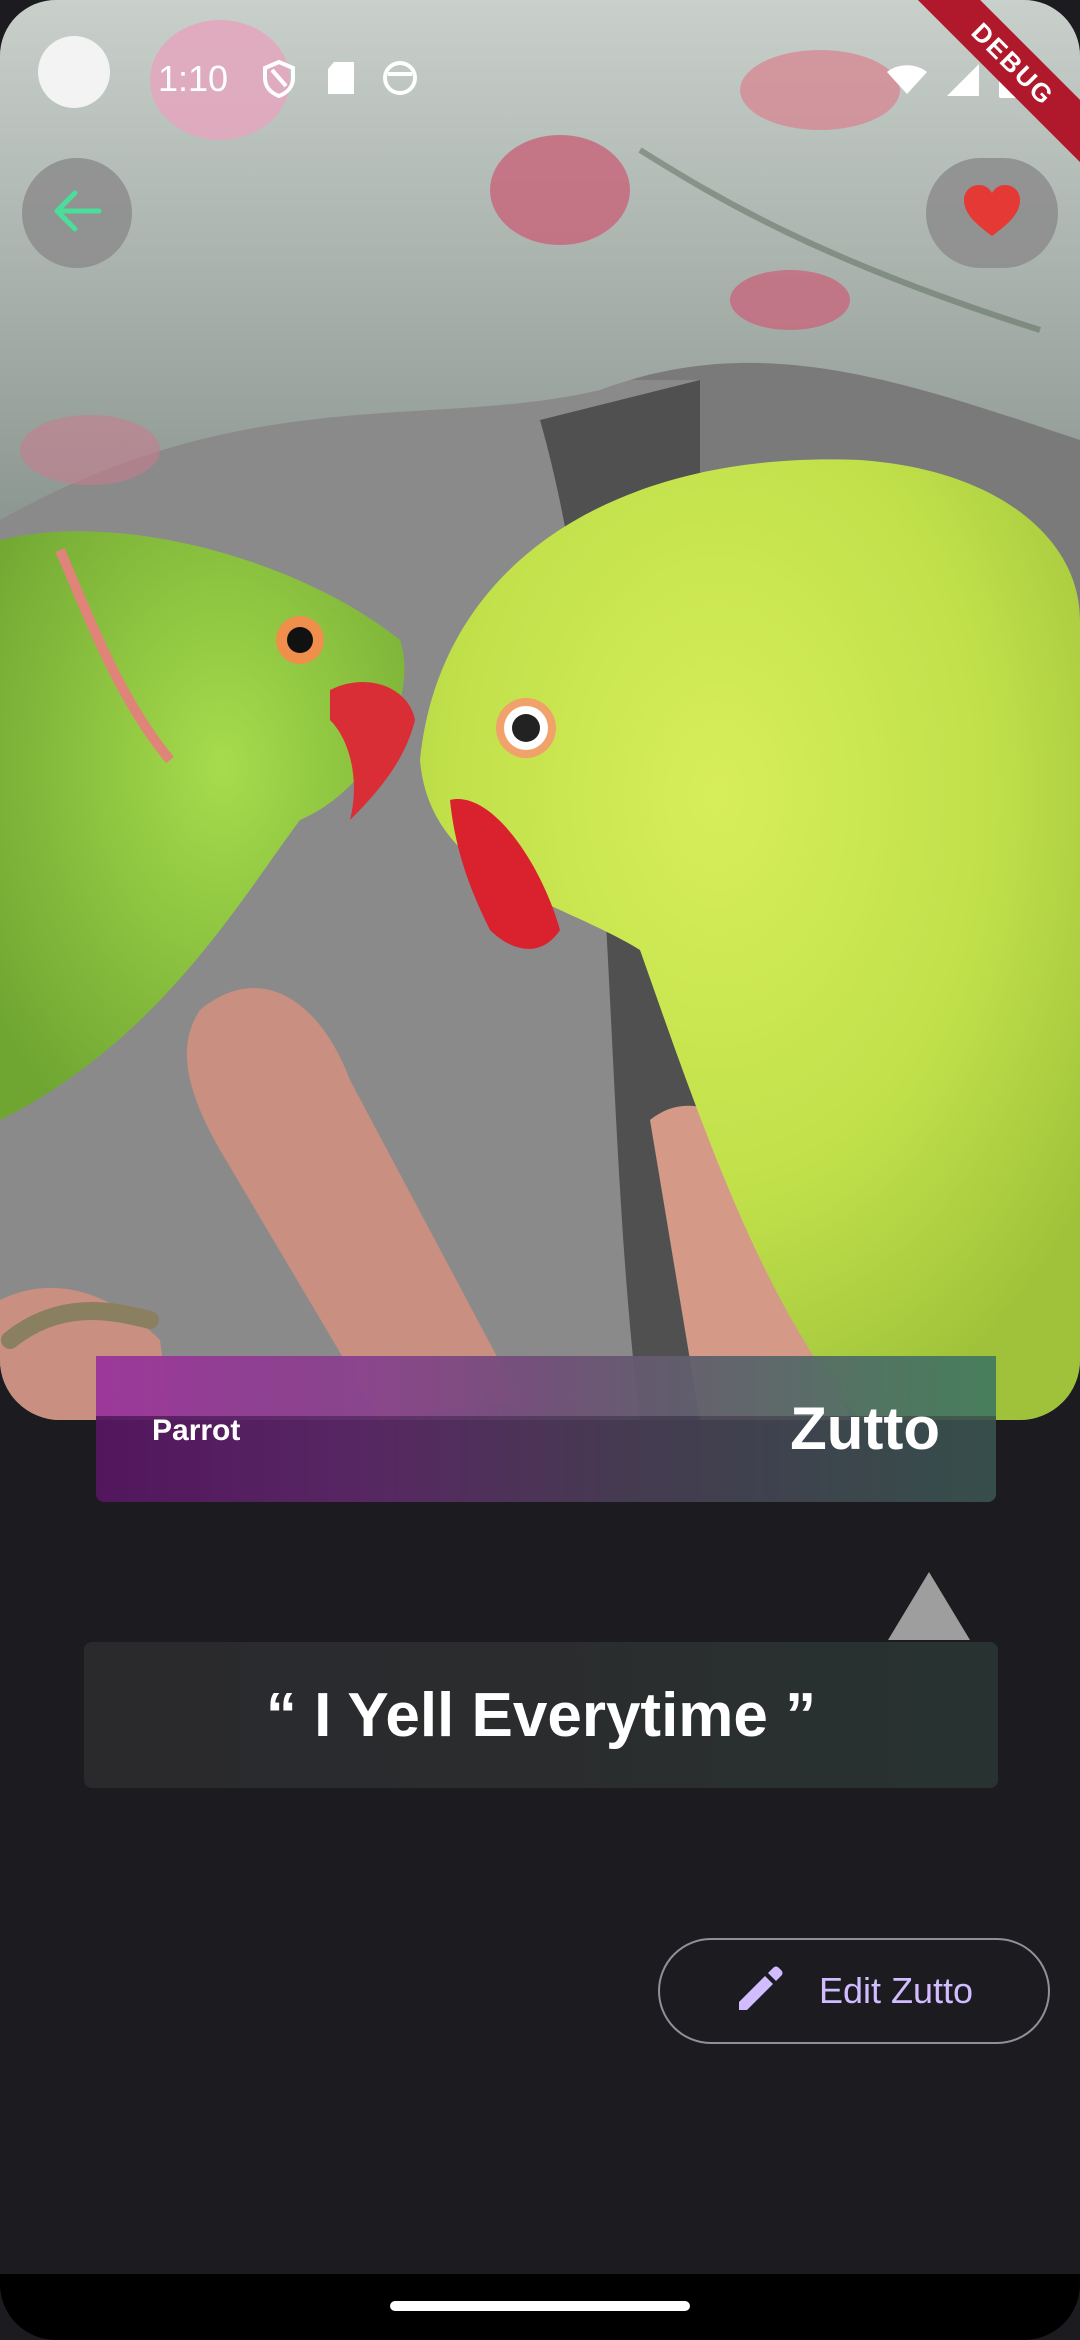 The width and height of the screenshot is (1080, 2340). What do you see at coordinates (74, 72) in the screenshot?
I see `camera-cutout` at bounding box center [74, 72].